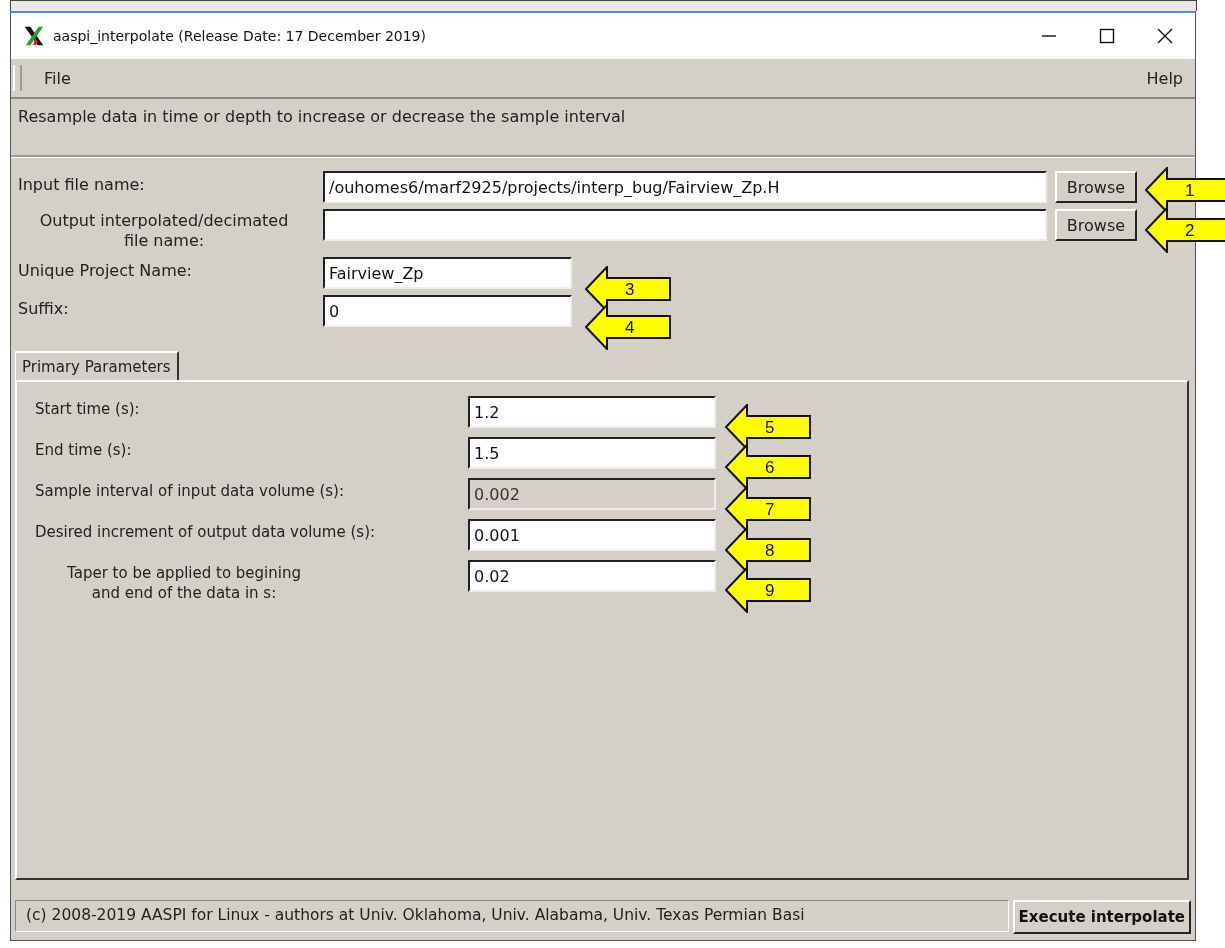  I want to click on parameter-label: Taper to be applied to begining and end of the data in s:, so click(184, 583).